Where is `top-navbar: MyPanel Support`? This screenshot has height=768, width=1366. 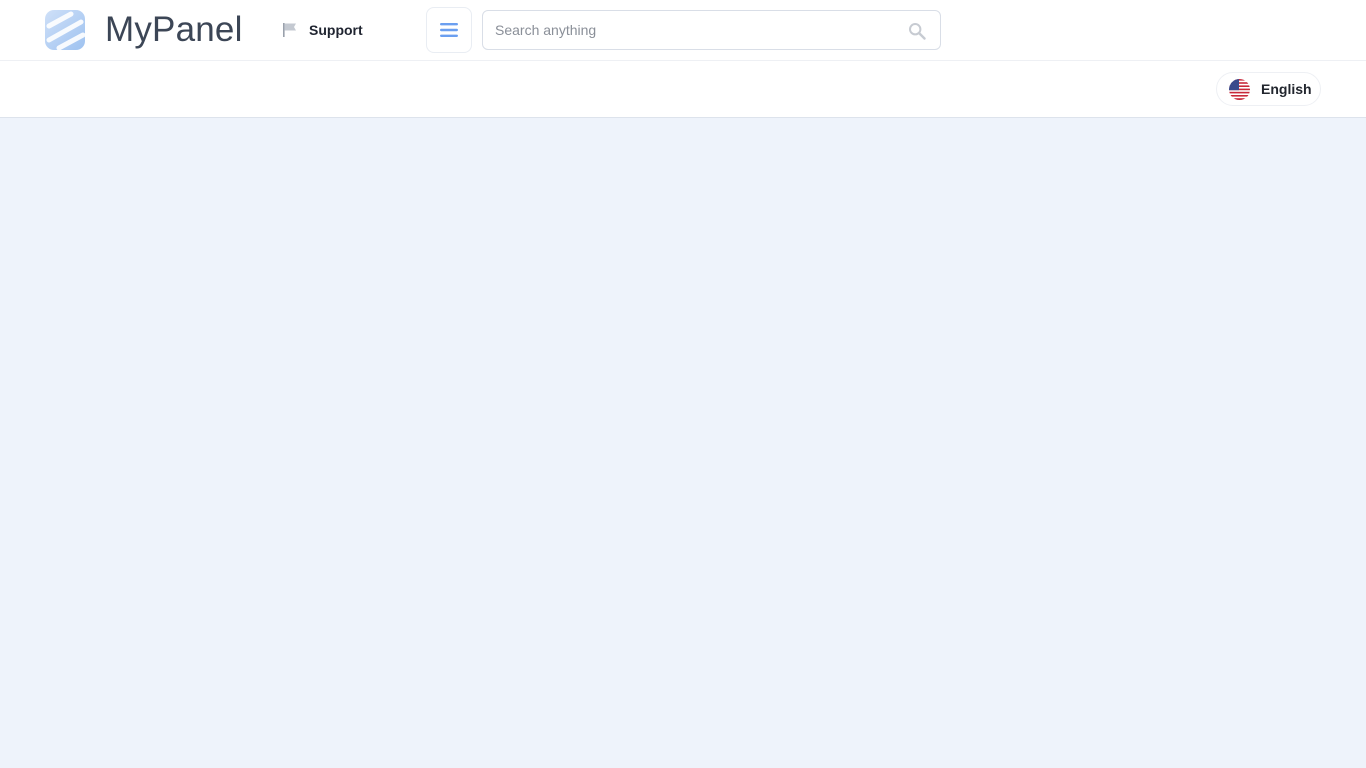 top-navbar: MyPanel Support is located at coordinates (683, 30).